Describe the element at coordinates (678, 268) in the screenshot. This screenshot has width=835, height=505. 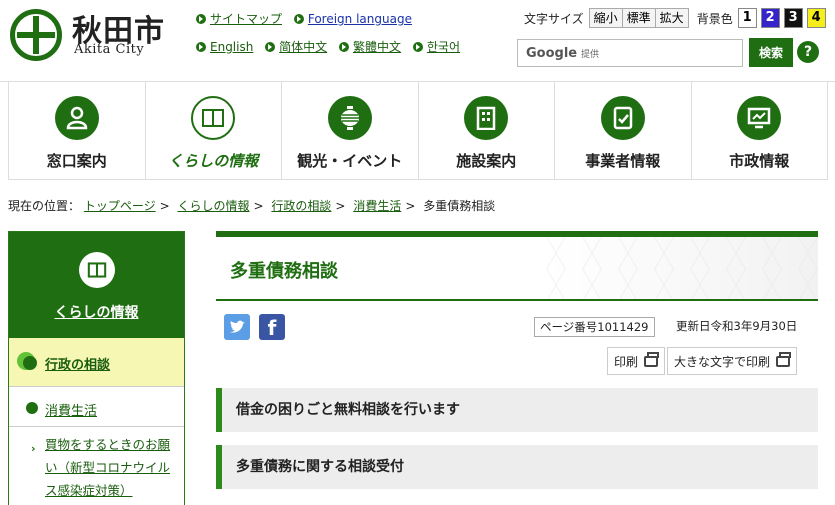
I see `title-pattern` at that location.